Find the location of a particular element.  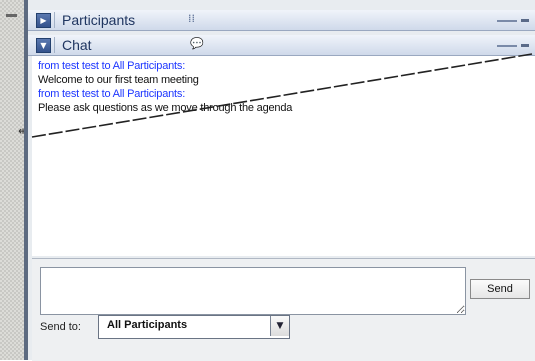

triangle-right-icon: ▶ is located at coordinates (43, 20).